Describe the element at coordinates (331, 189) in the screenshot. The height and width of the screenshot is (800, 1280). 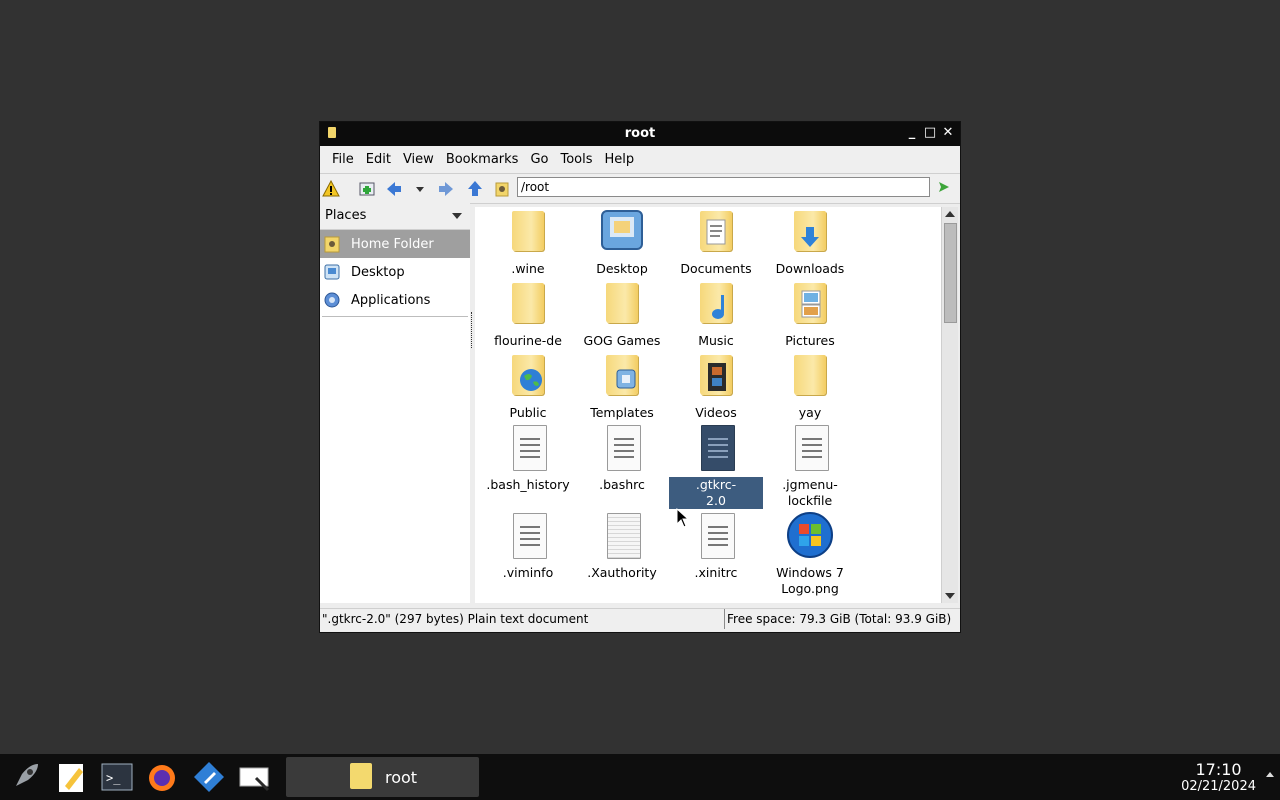
I see `warning-icon` at that location.